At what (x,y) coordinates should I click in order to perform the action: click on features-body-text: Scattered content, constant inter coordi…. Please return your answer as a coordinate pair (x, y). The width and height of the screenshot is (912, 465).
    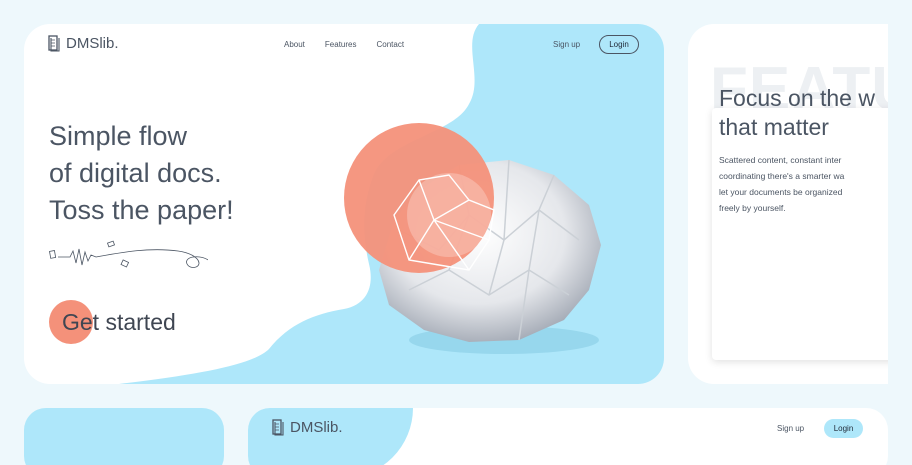
    Looking at the image, I should click on (781, 184).